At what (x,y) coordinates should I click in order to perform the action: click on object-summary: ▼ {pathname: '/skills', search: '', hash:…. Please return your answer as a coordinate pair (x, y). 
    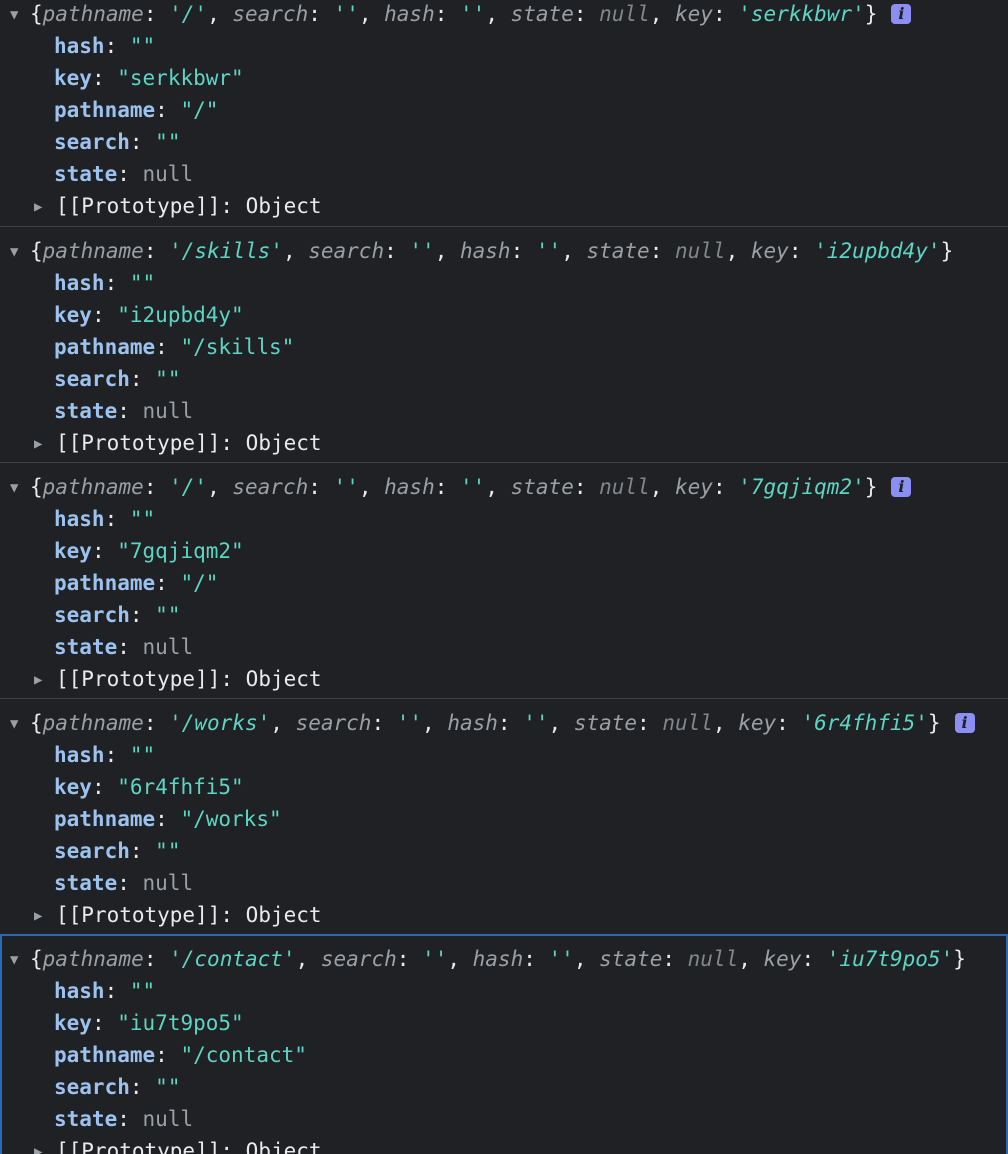
    Looking at the image, I should click on (481, 251).